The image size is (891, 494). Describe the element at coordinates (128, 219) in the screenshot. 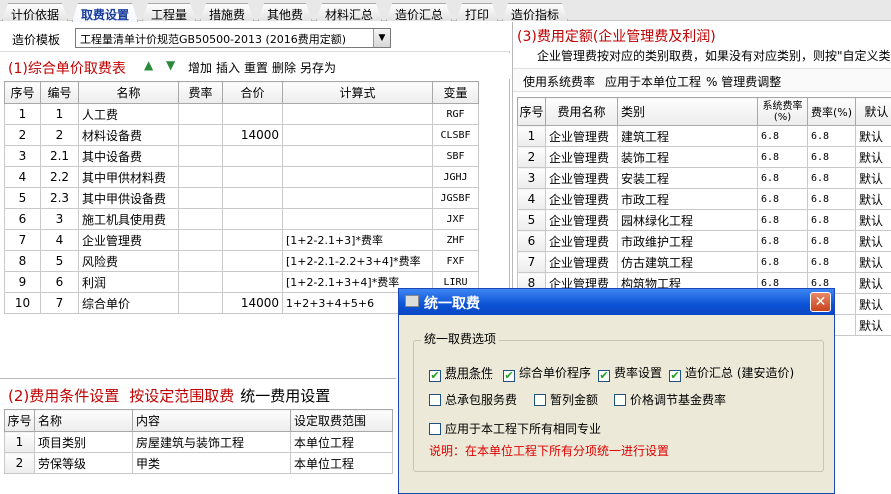

I see `table-cell: 施工机具使用费` at that location.